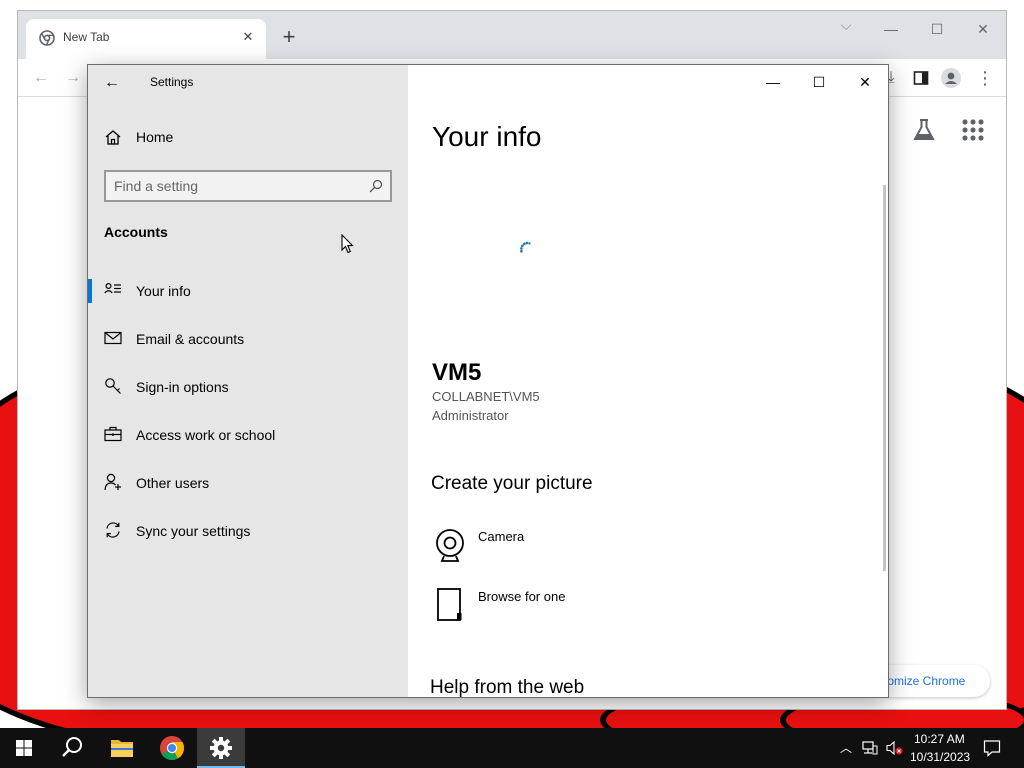 This screenshot has width=1024, height=768. I want to click on back-arrow-icon: ←, so click(41, 78).